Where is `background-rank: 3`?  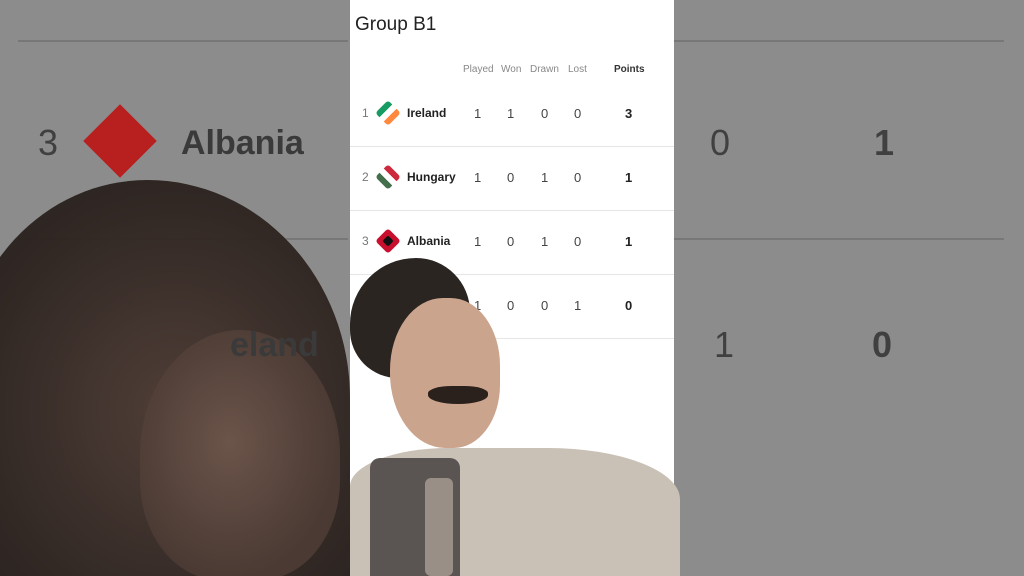
background-rank: 3 is located at coordinates (48, 142).